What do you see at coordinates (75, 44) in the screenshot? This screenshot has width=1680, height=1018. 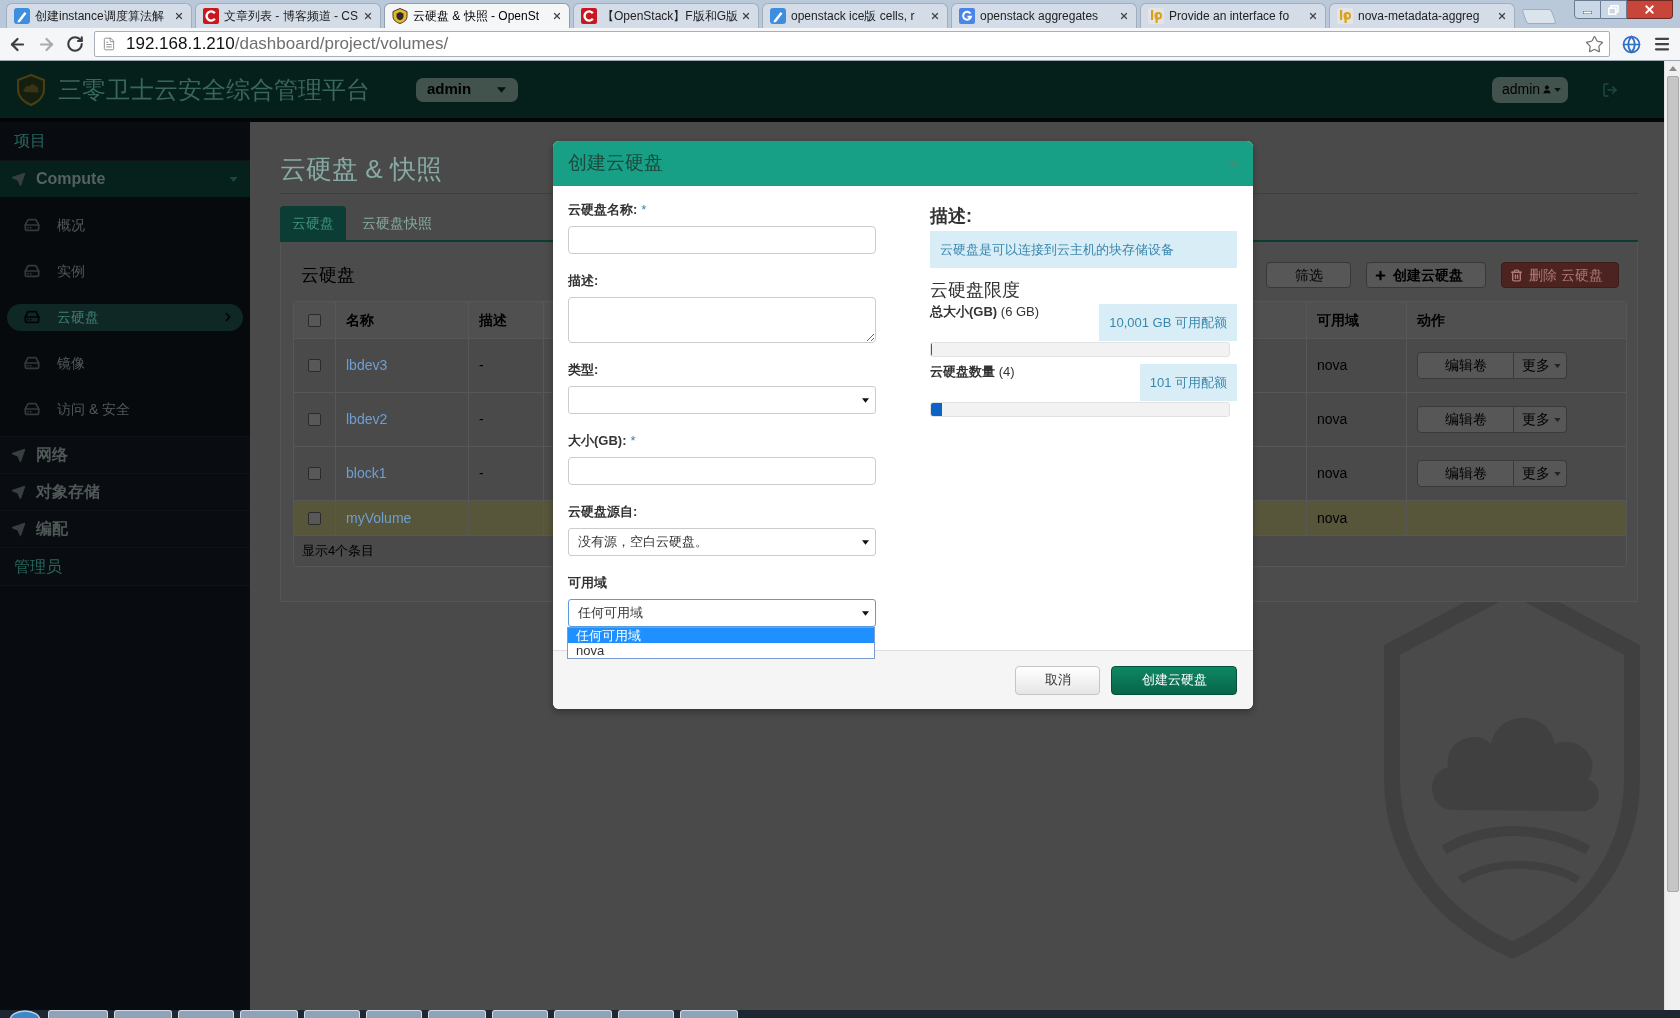 I see `reload-icon` at bounding box center [75, 44].